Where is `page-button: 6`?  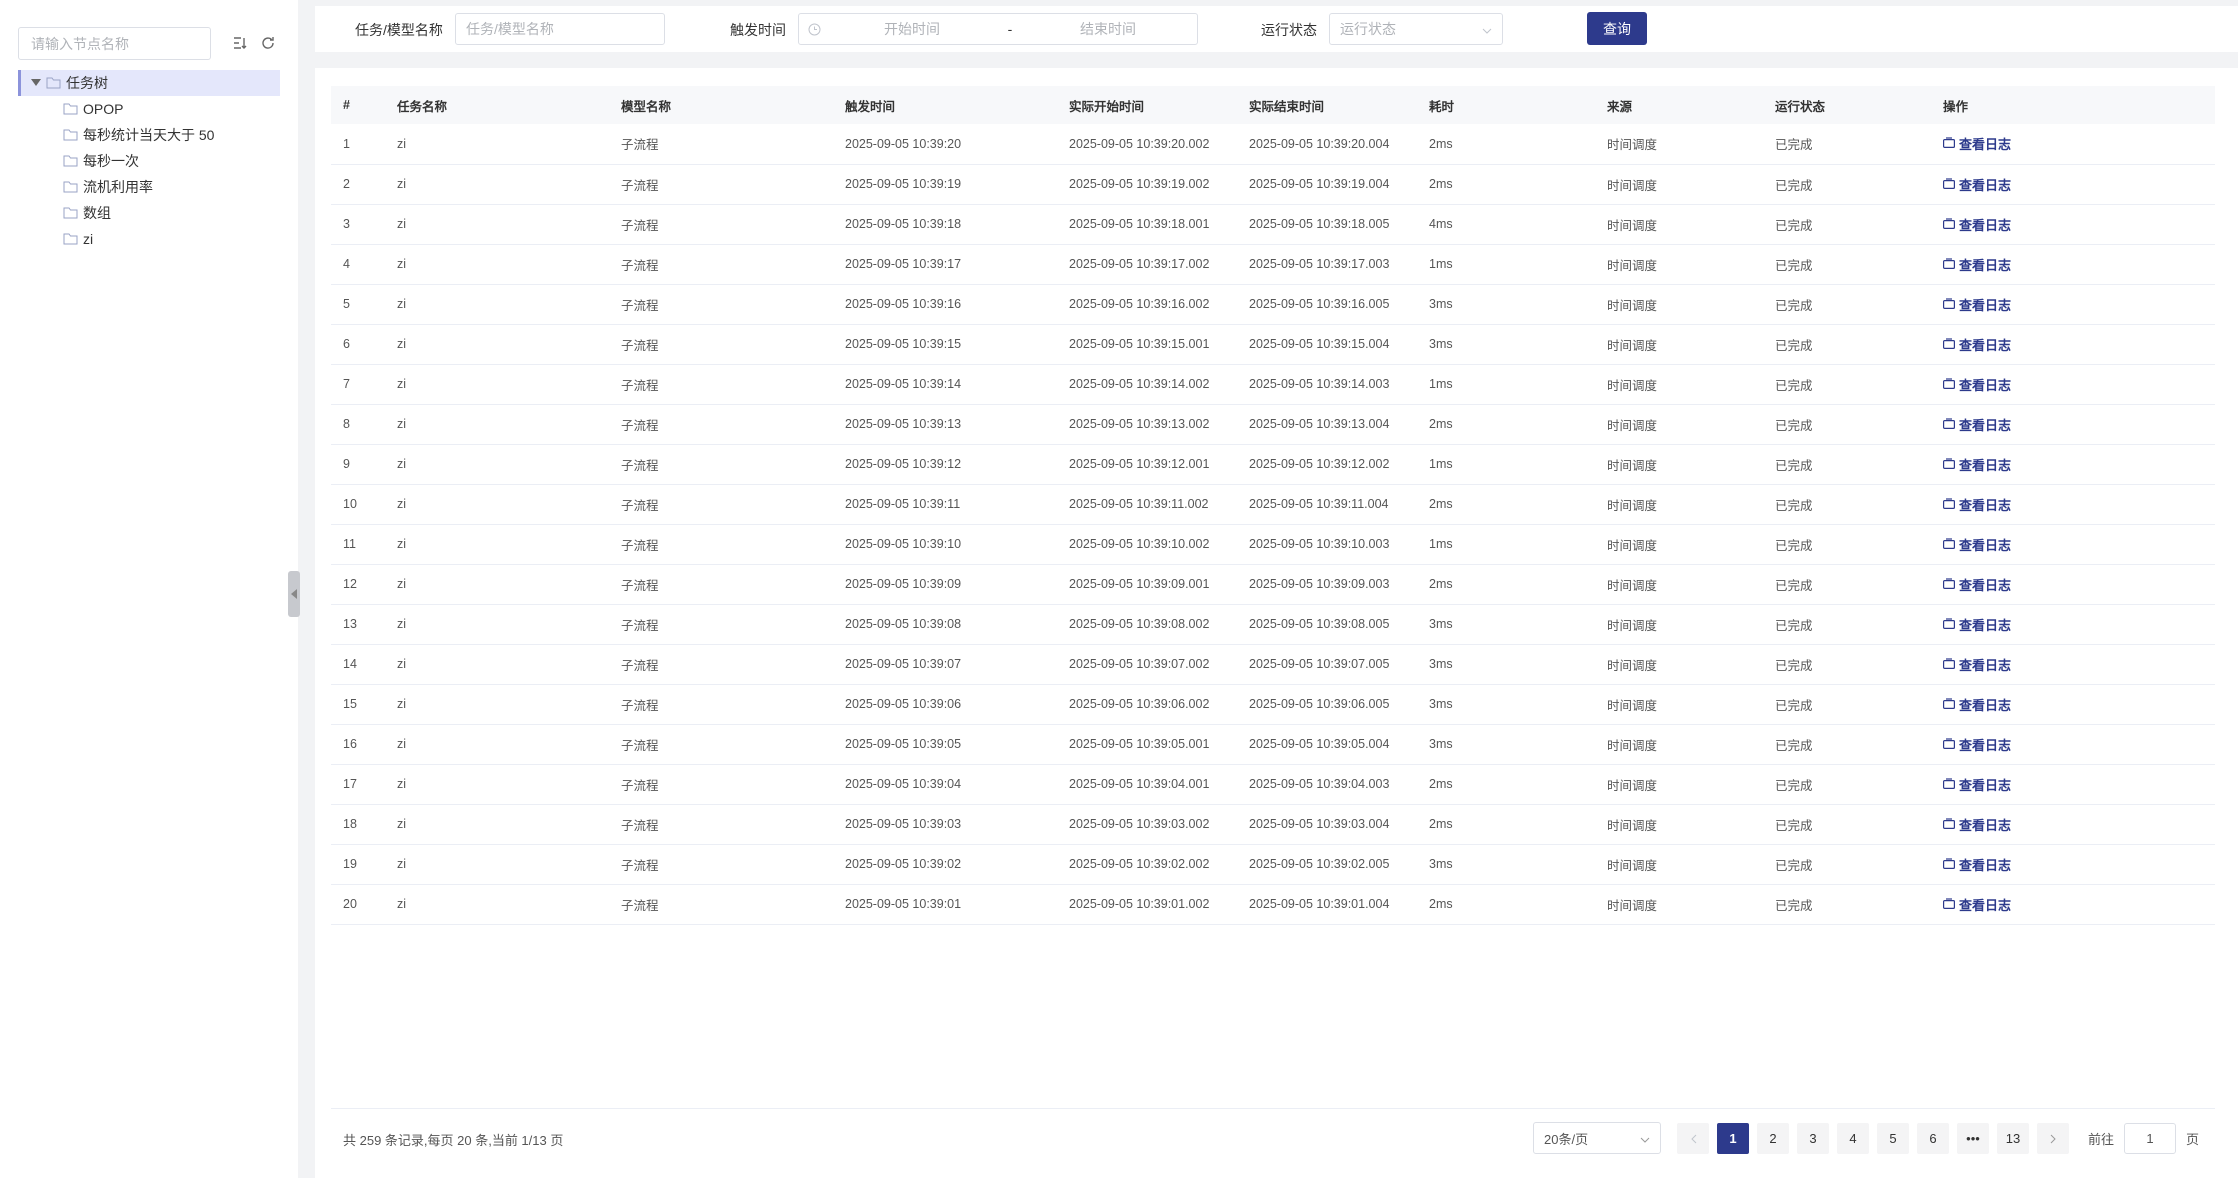
page-button: 6 is located at coordinates (1933, 1138).